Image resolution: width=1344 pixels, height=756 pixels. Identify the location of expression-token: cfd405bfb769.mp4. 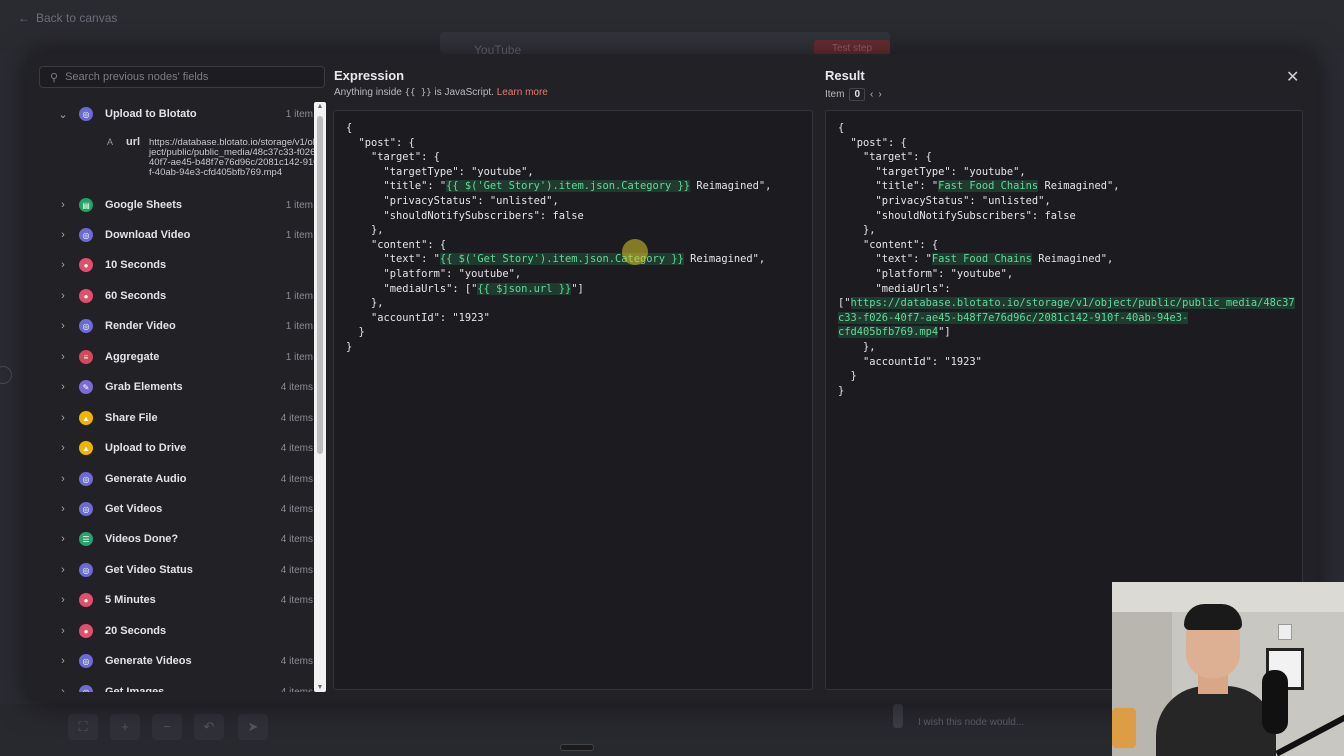
(888, 332).